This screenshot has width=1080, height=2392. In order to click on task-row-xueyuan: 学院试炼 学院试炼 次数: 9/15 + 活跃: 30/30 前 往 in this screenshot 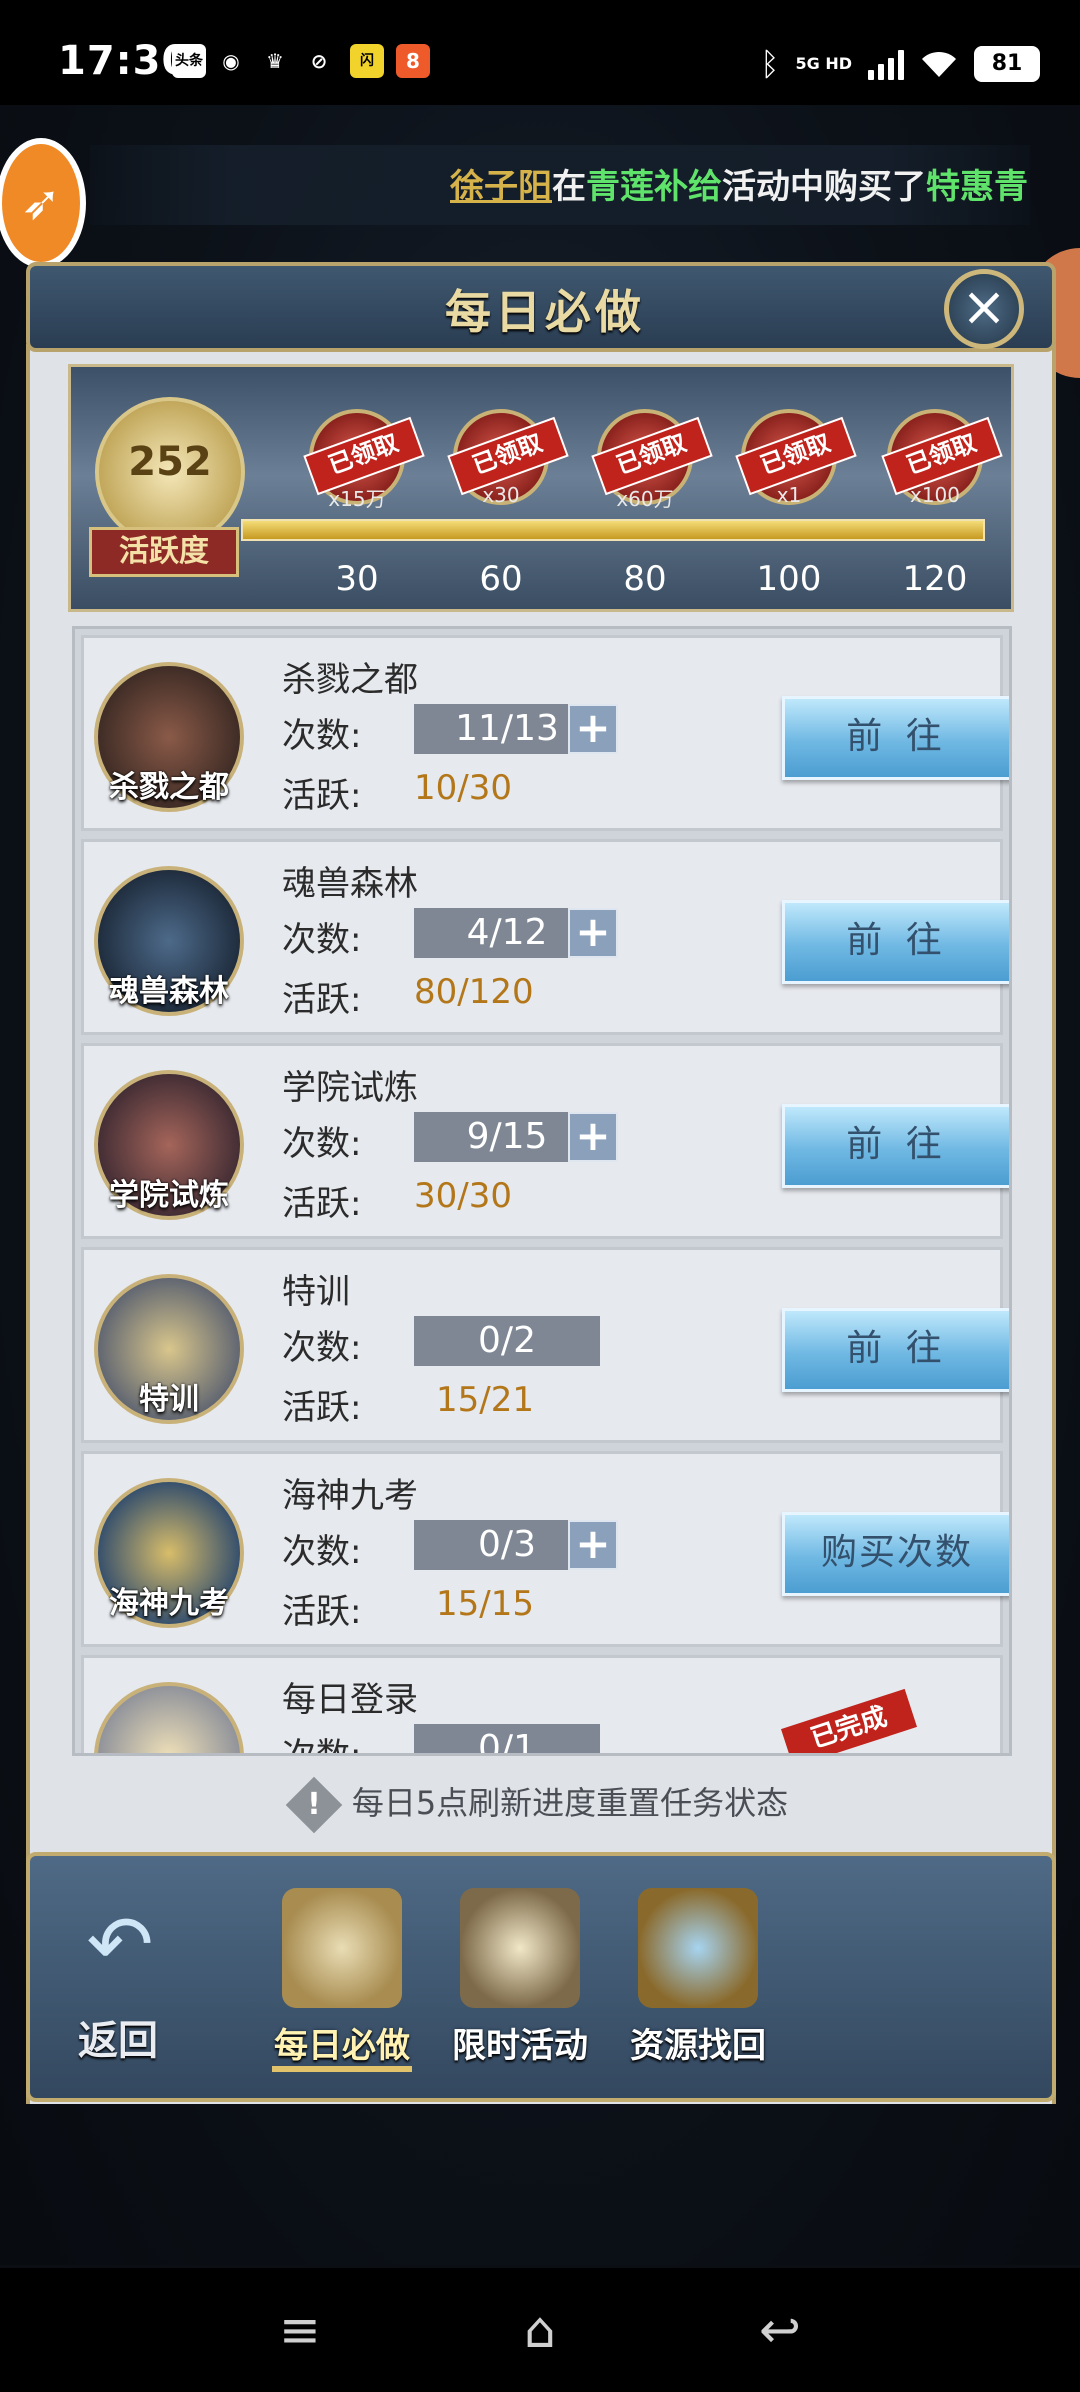, I will do `click(545, 1141)`.